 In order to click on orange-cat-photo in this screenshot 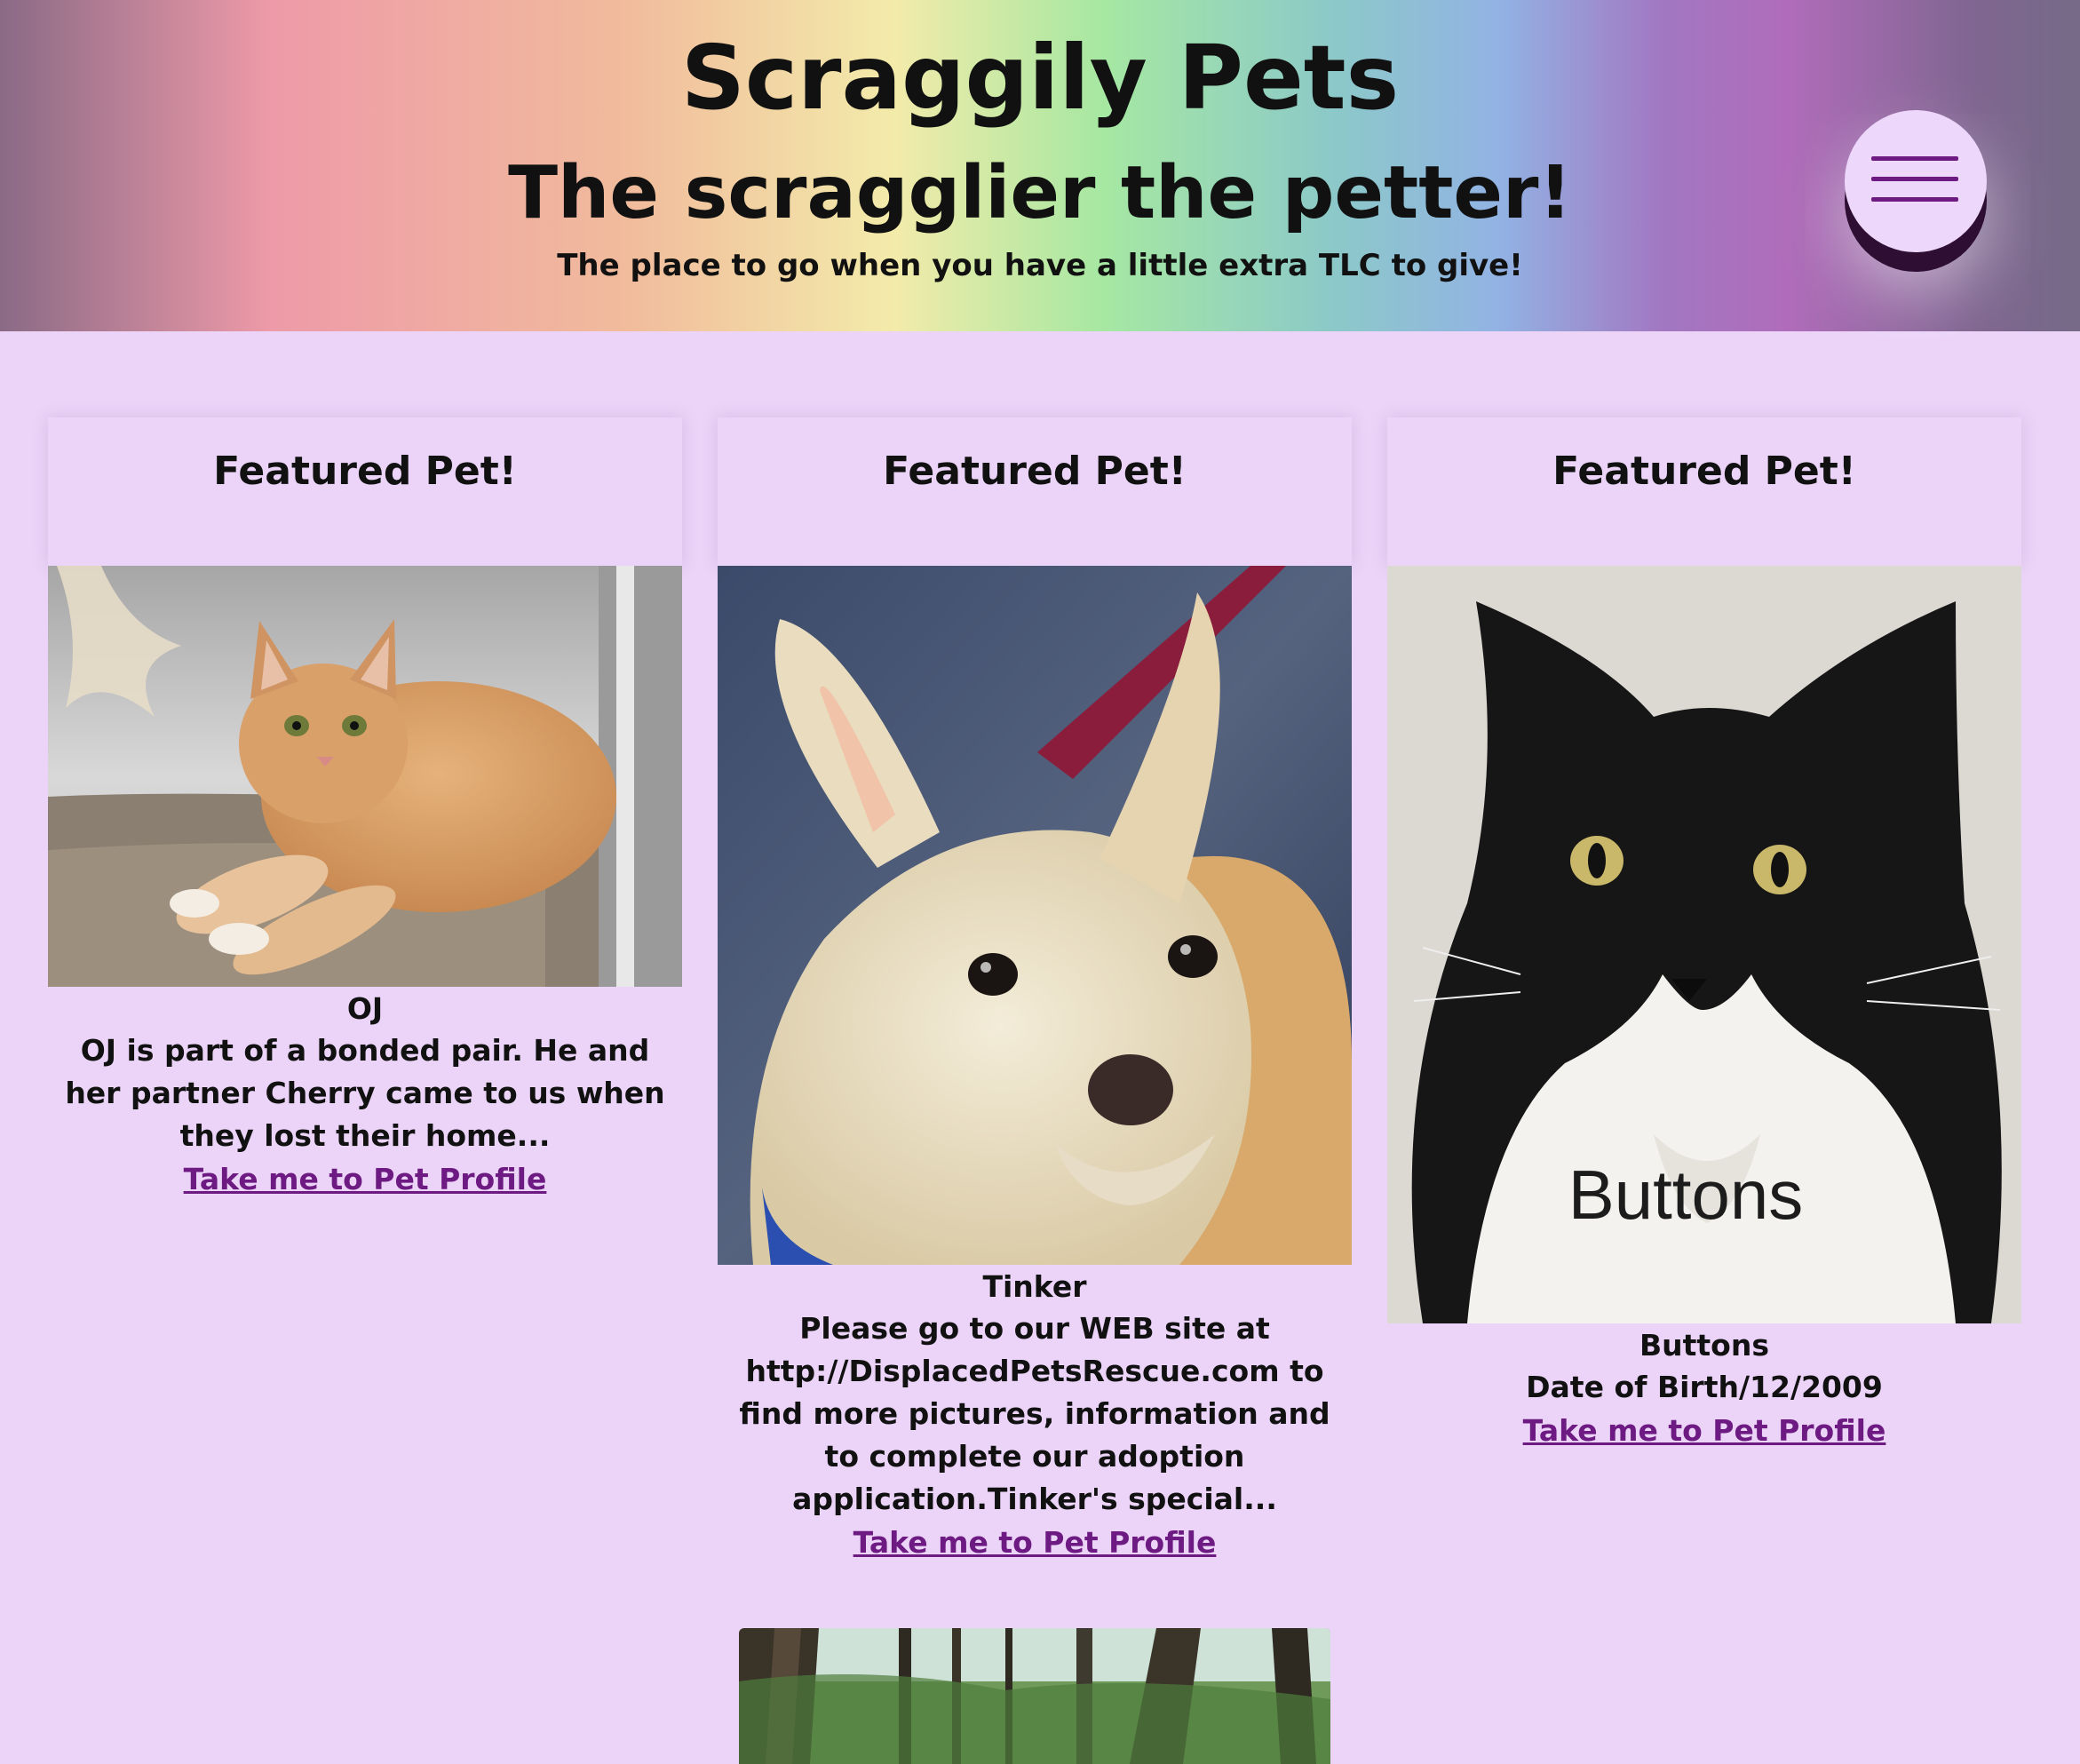, I will do `click(365, 776)`.